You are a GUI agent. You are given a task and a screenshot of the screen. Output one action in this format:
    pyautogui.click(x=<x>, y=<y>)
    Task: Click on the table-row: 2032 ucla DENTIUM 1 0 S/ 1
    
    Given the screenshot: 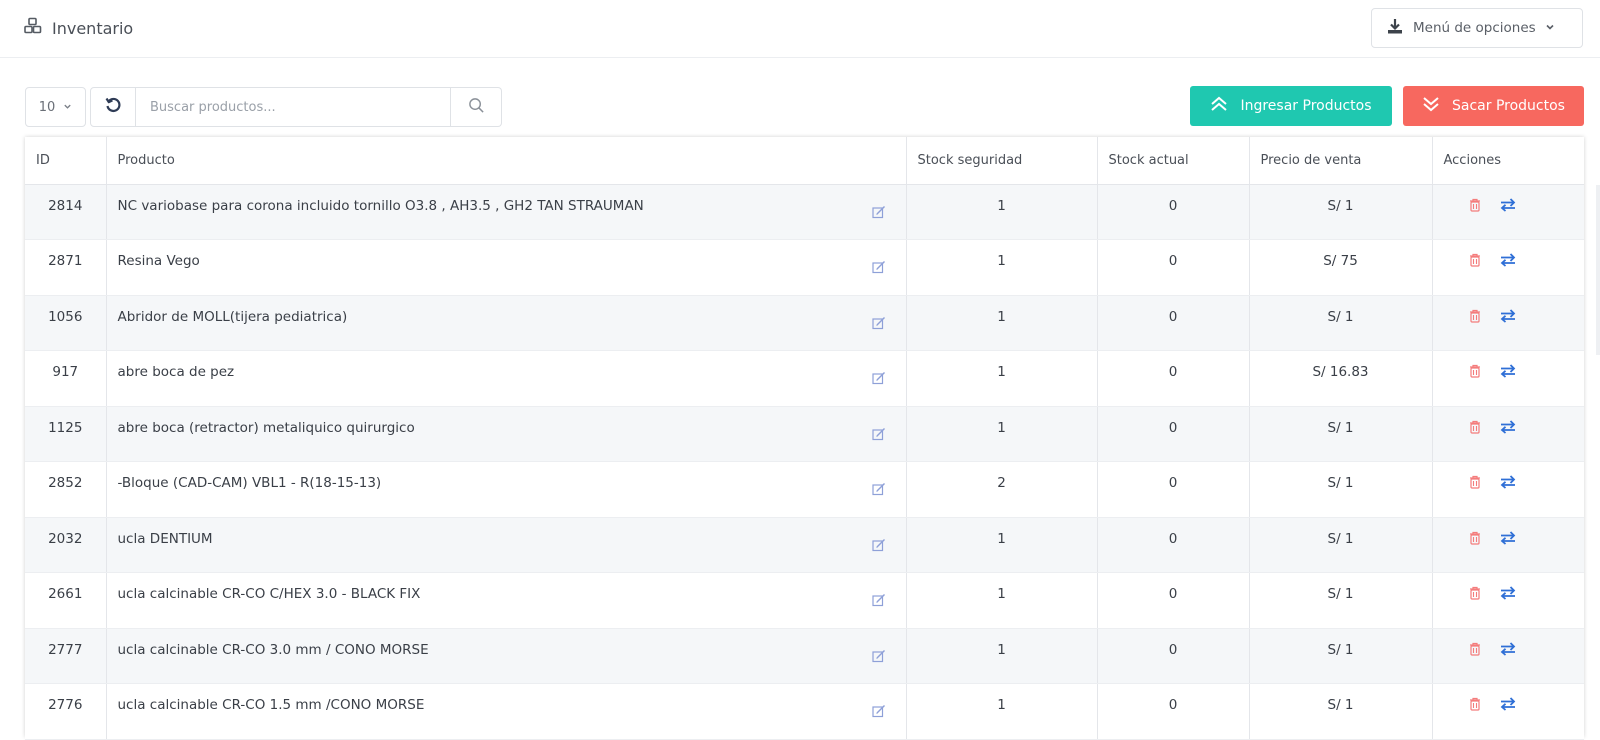 What is the action you would take?
    pyautogui.click(x=804, y=545)
    